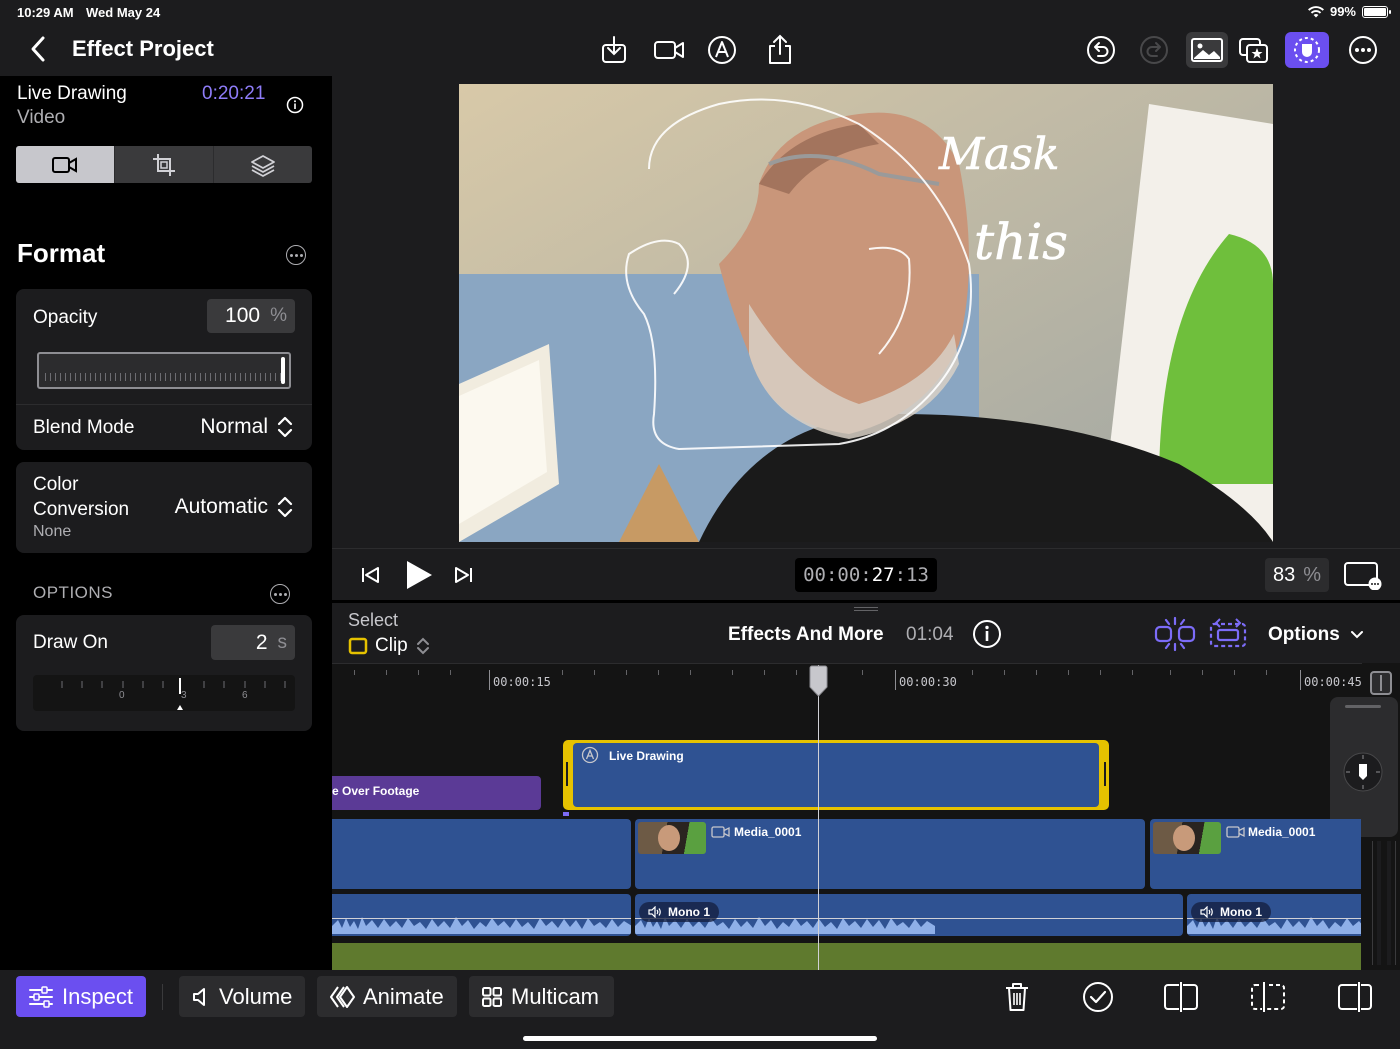  I want to click on tab-transform, so click(164, 164).